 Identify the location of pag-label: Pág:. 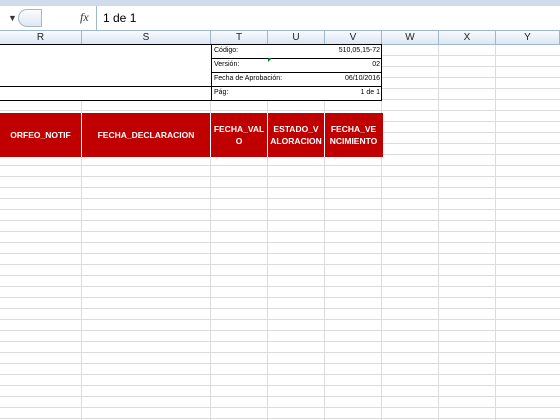
(221, 92).